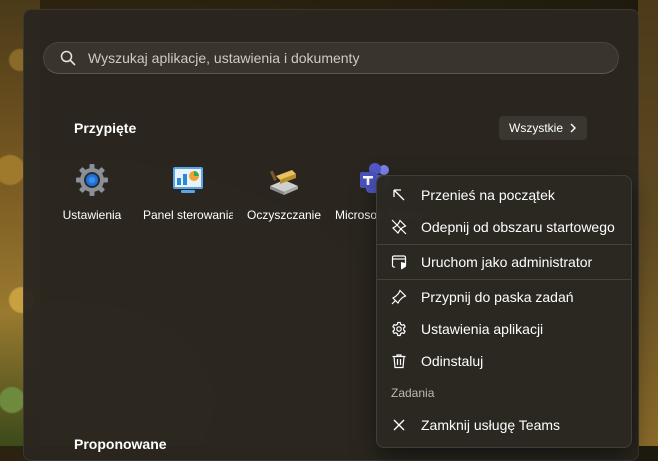 This screenshot has width=658, height=461. I want to click on menu-item-app-settings: Ustawienia aplikacji, so click(504, 329).